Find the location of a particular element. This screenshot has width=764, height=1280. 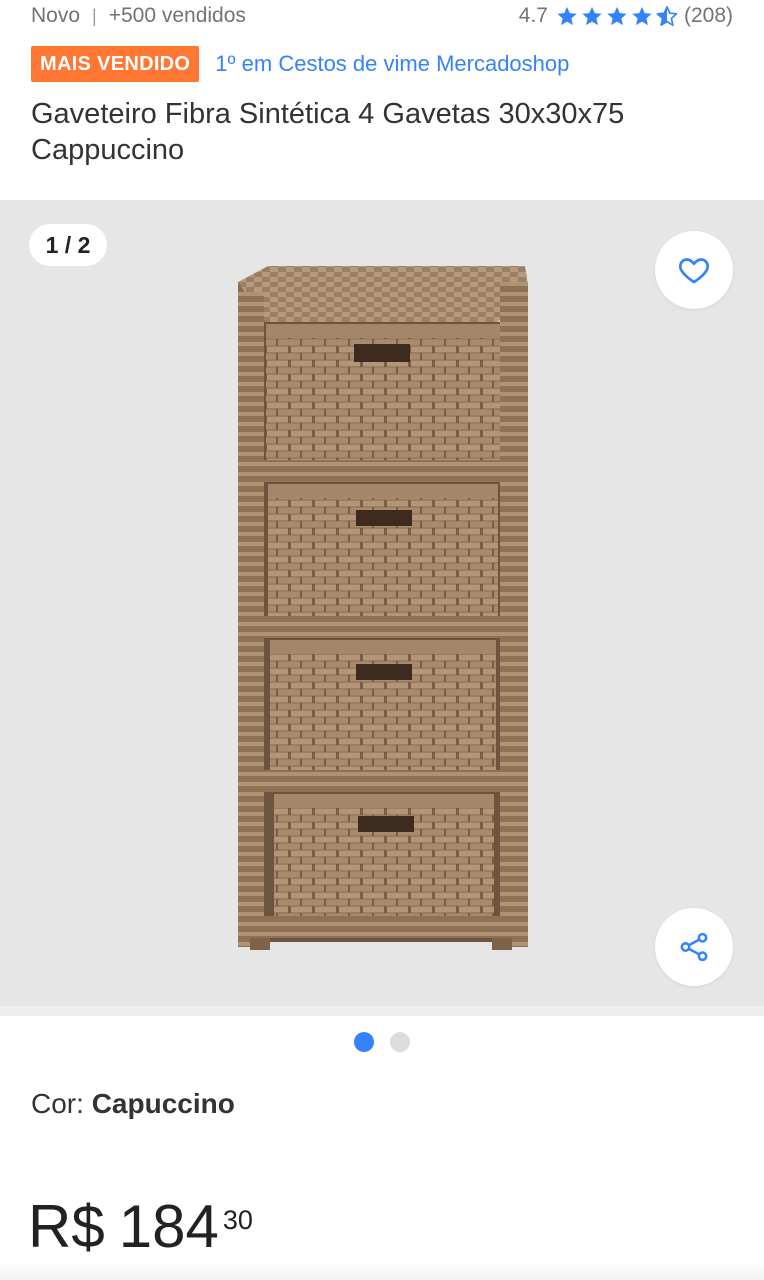

bestseller-badge: MAIS VENDIDO is located at coordinates (115, 64).